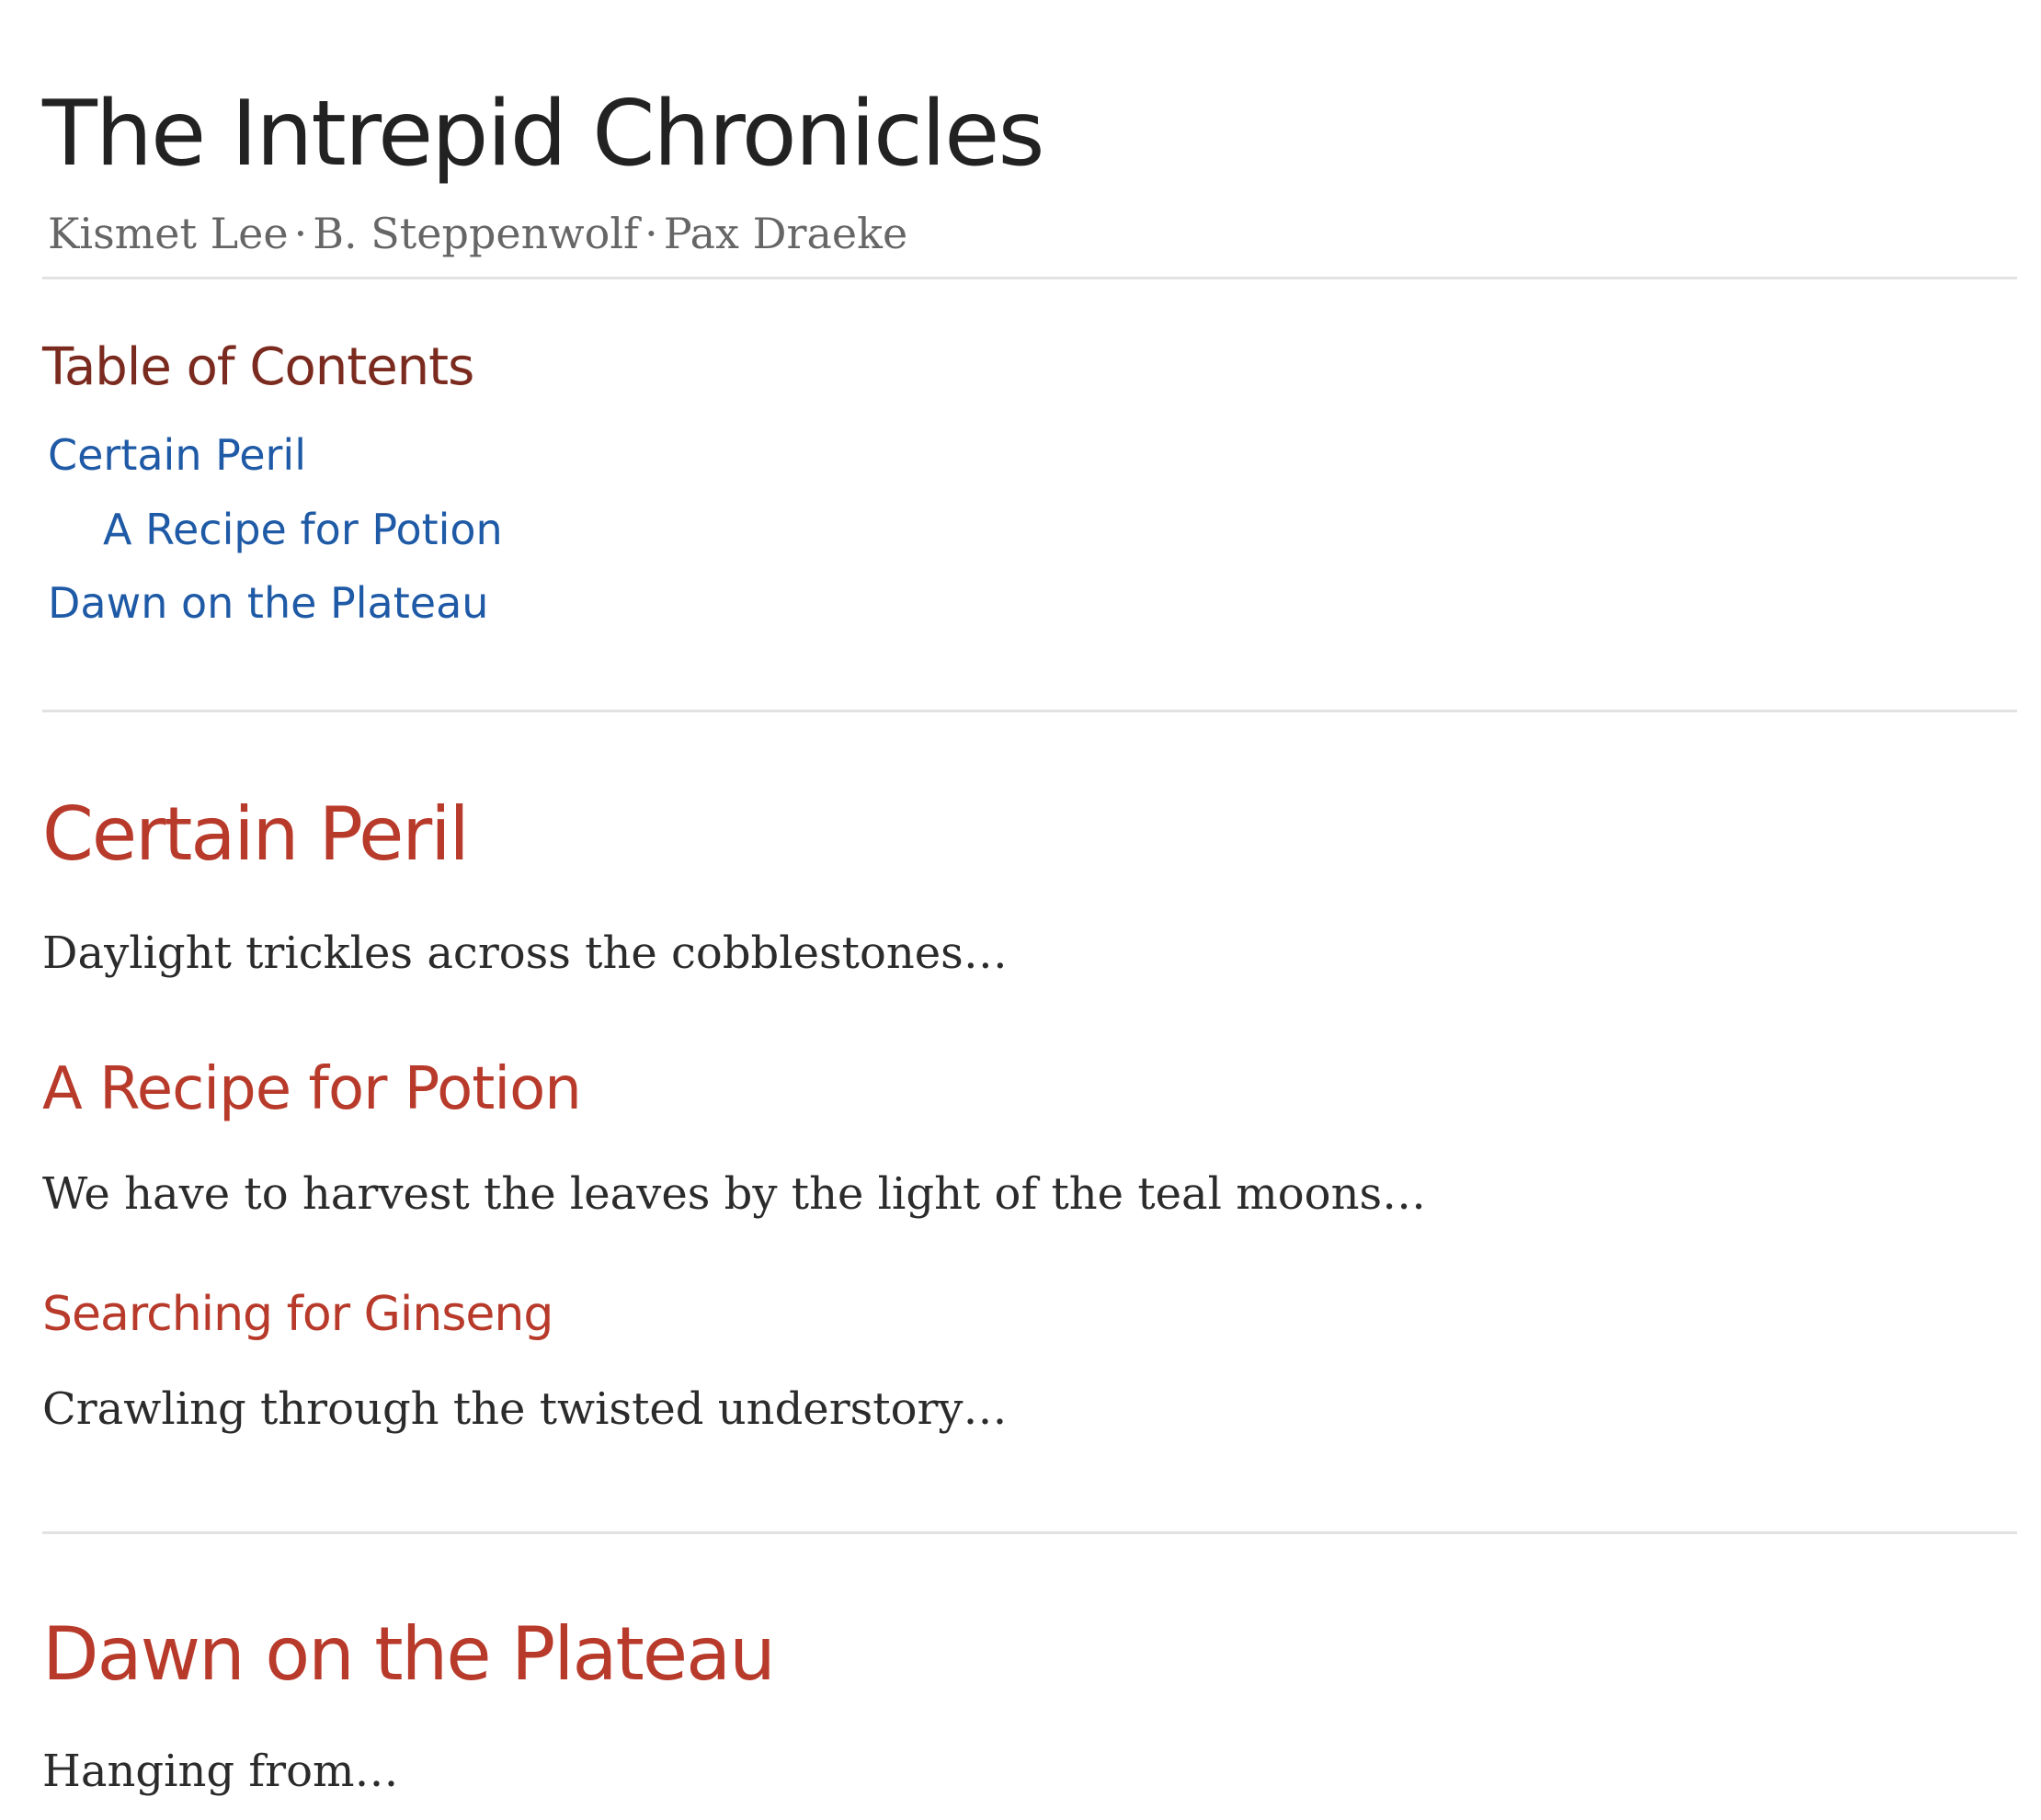 This screenshot has height=1820, width=2041. What do you see at coordinates (1029, 278) in the screenshot?
I see `header-divider` at bounding box center [1029, 278].